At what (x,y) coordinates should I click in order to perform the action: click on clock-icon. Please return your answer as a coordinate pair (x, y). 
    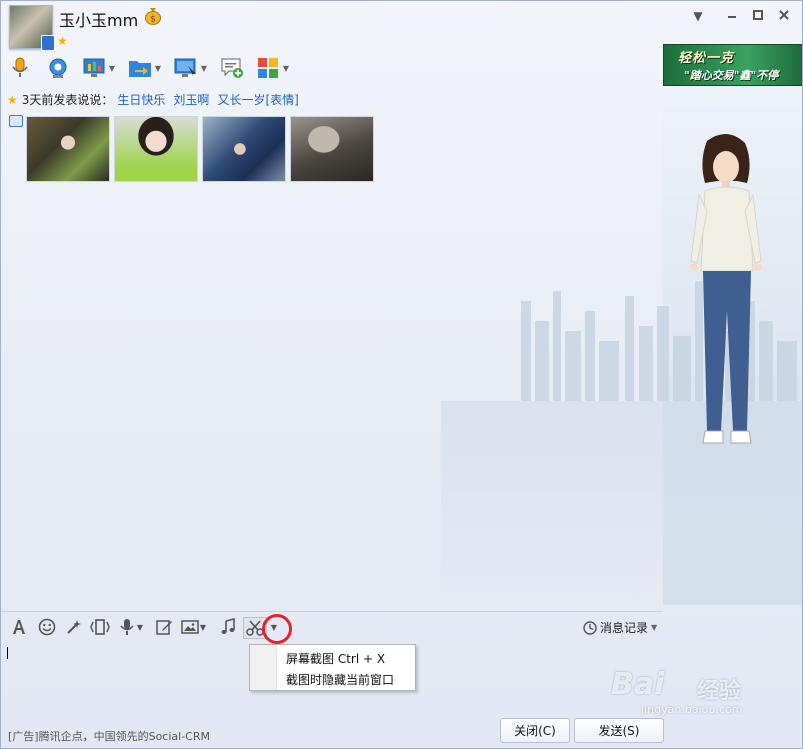
    Looking at the image, I should click on (590, 627).